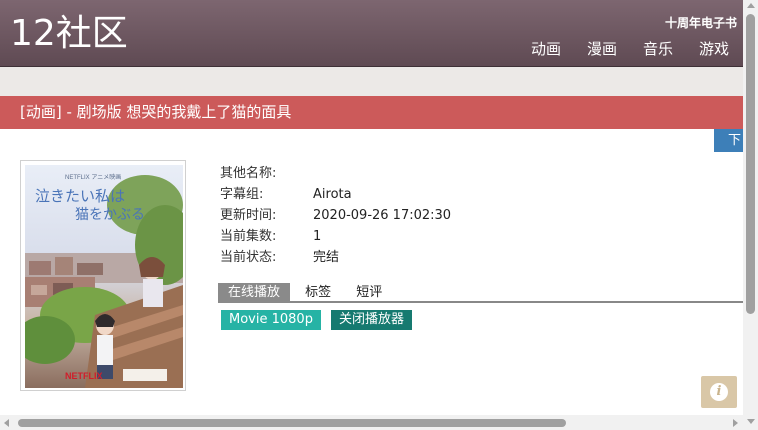  What do you see at coordinates (318, 293) in the screenshot?
I see `tab-tags: 标签` at bounding box center [318, 293].